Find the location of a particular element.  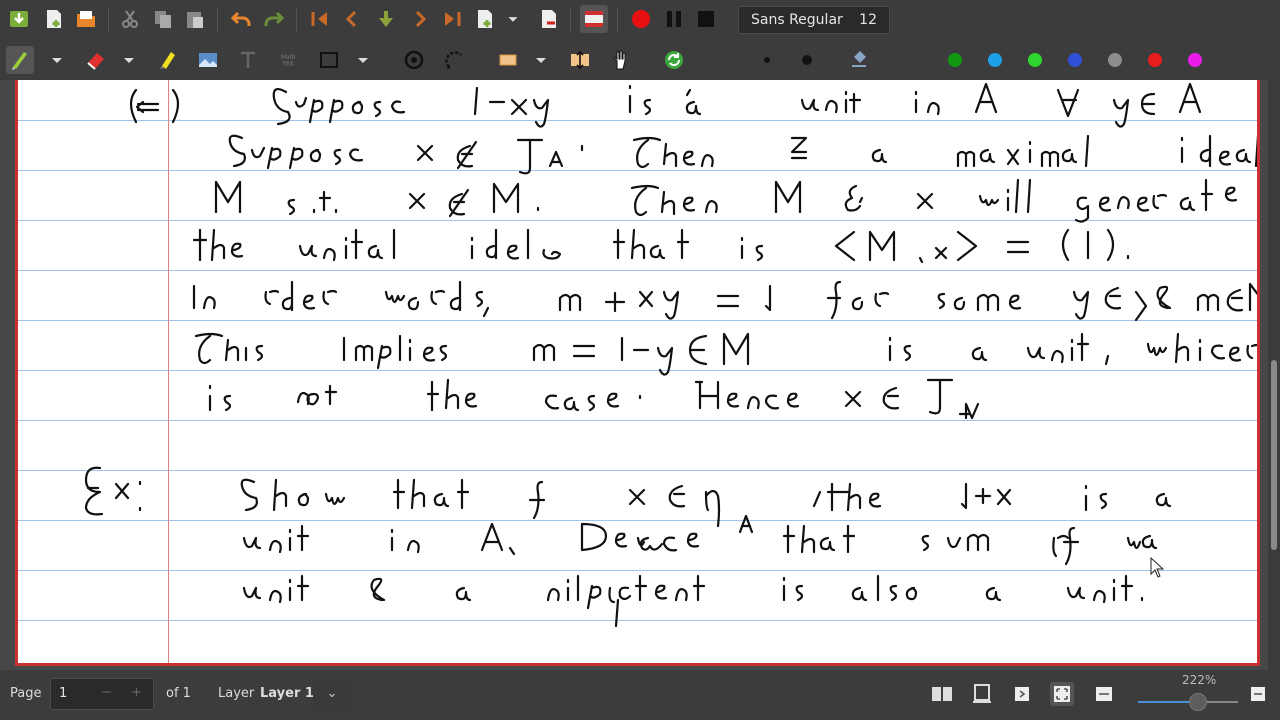

new-page-dropdown-icon is located at coordinates (513, 19).